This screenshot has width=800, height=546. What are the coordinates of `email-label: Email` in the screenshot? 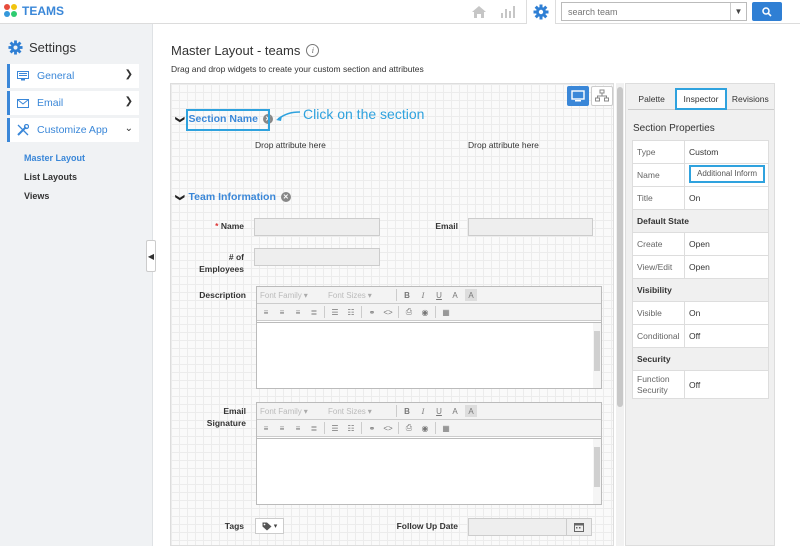 It's located at (446, 226).